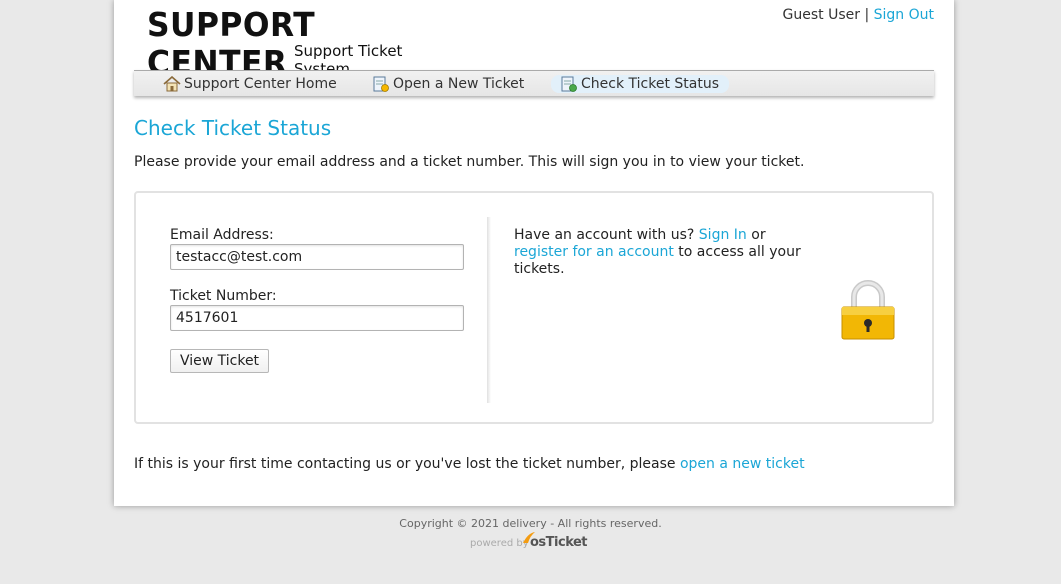  Describe the element at coordinates (904, 15) in the screenshot. I see `sign-out-link: Sign Out` at that location.